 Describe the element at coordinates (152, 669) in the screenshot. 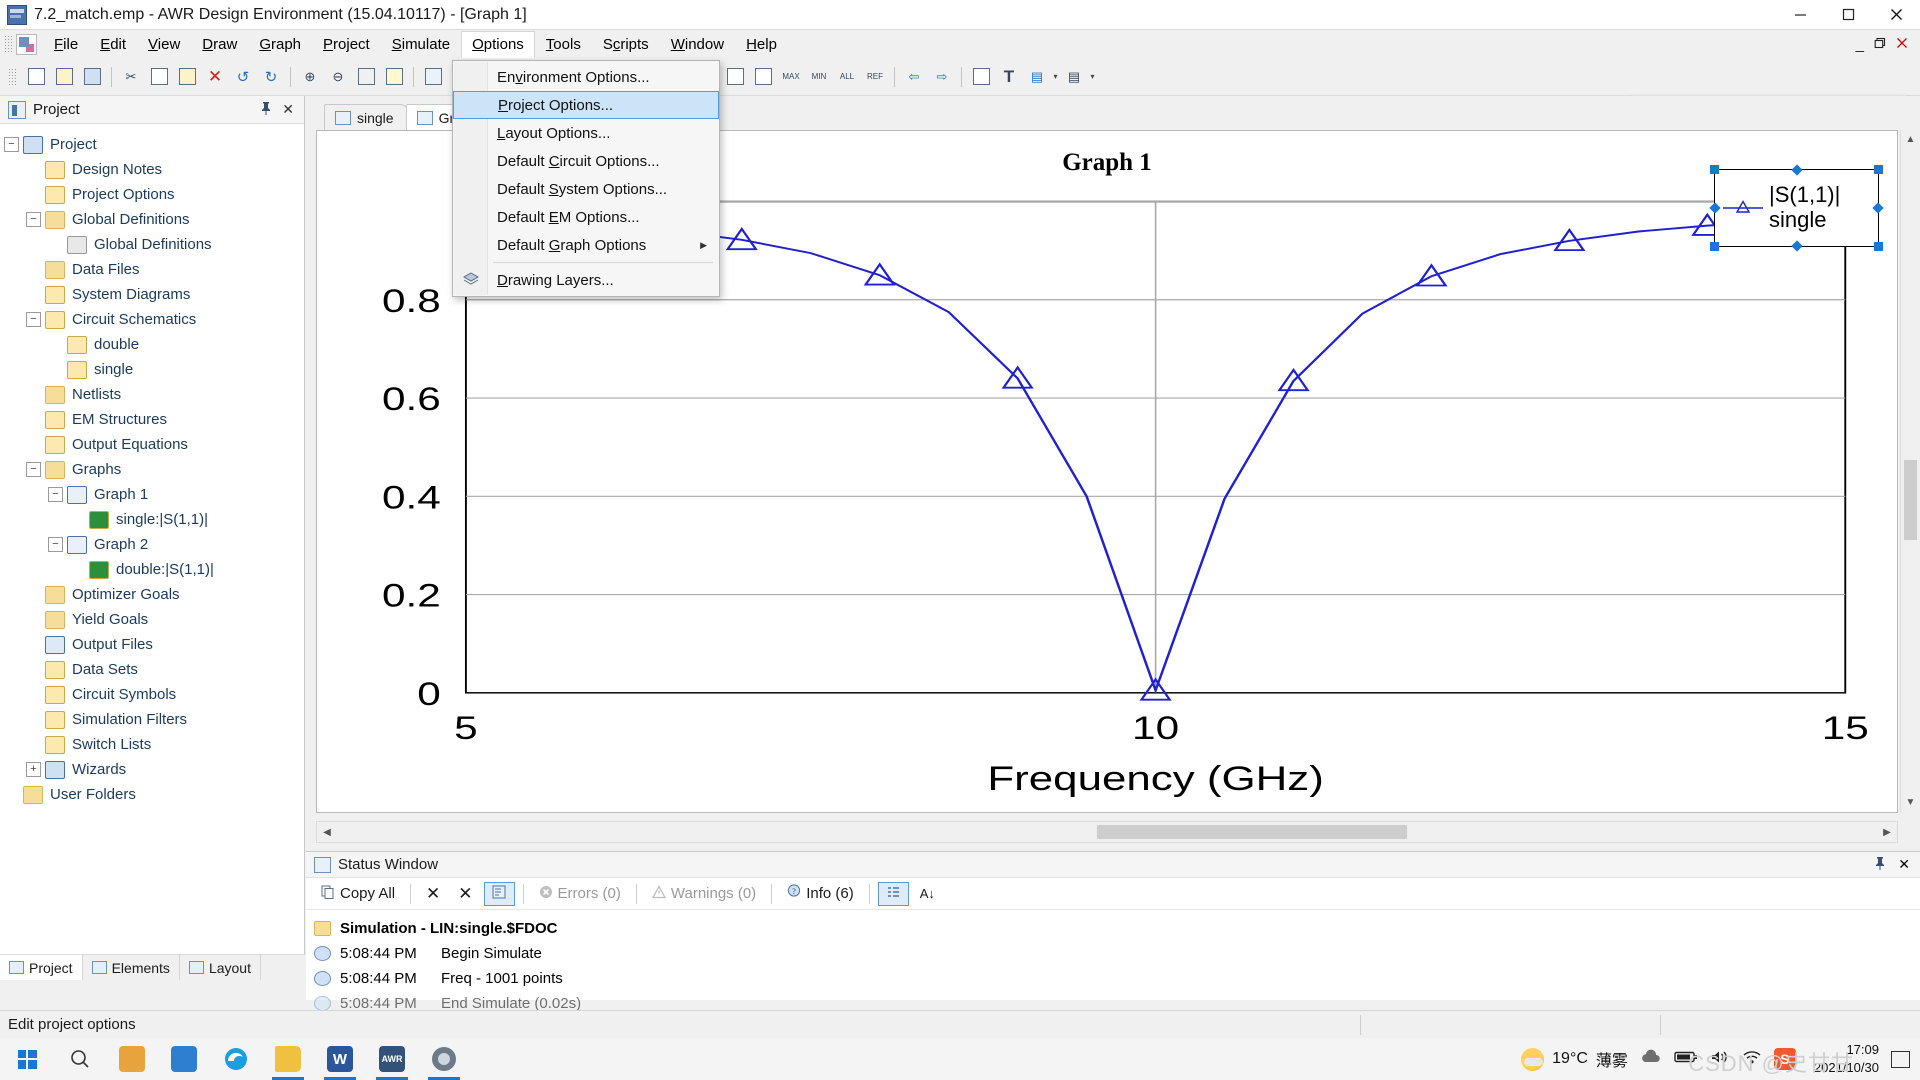

I see `tree-item-data-sets: Data Sets` at that location.